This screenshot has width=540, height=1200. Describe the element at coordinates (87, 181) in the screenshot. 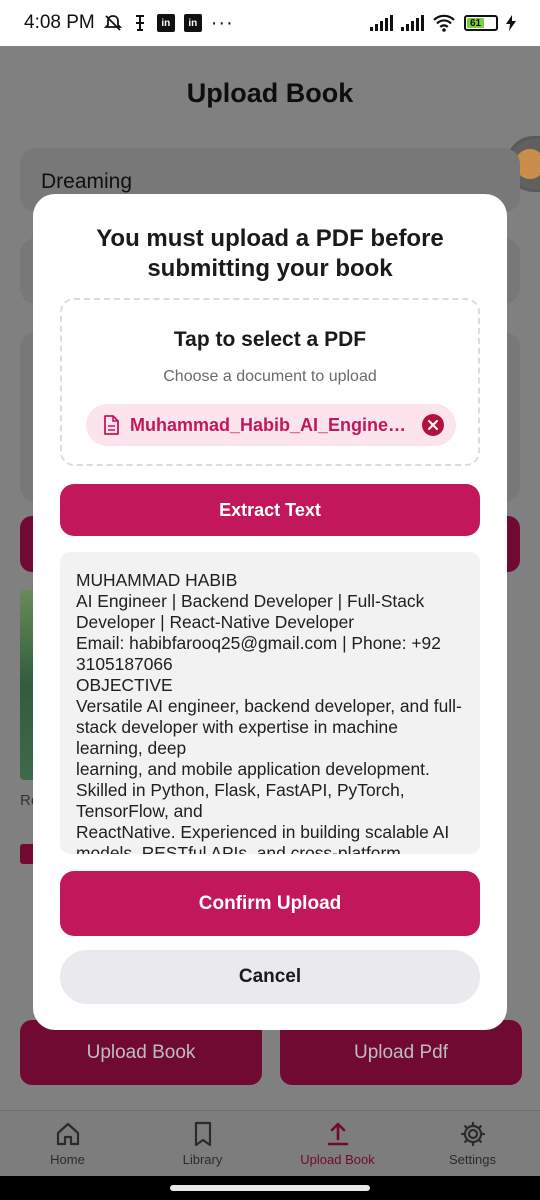

I see `book-title-value: Dreaming` at that location.